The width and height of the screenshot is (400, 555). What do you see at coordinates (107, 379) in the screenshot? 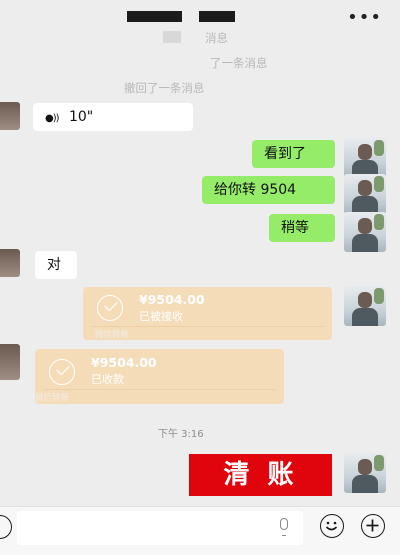
I see `transfer-status: 已收款` at bounding box center [107, 379].